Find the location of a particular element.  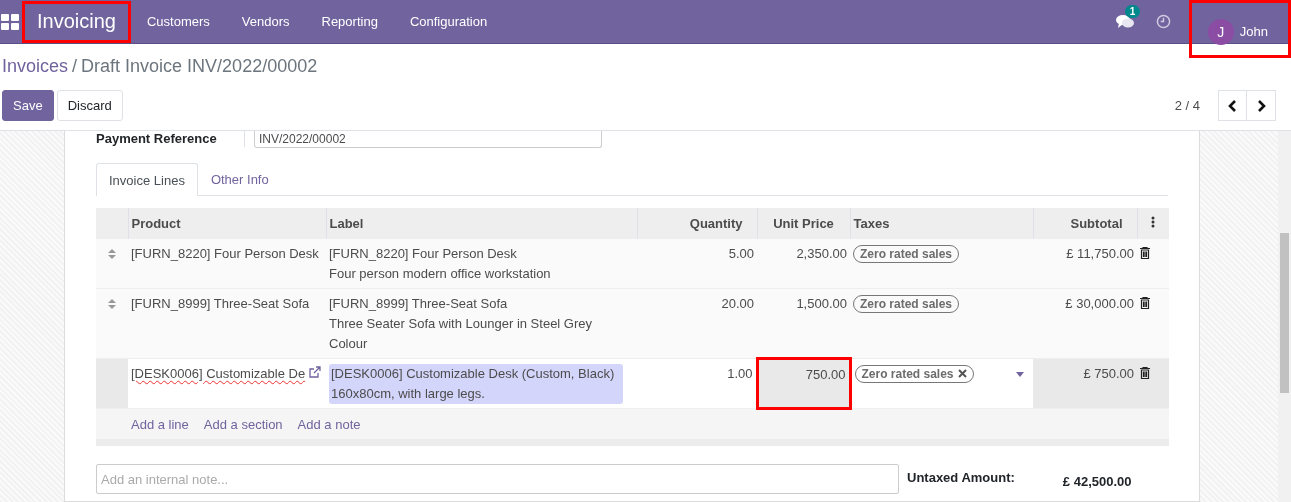

more-options-icon is located at coordinates (1153, 221).